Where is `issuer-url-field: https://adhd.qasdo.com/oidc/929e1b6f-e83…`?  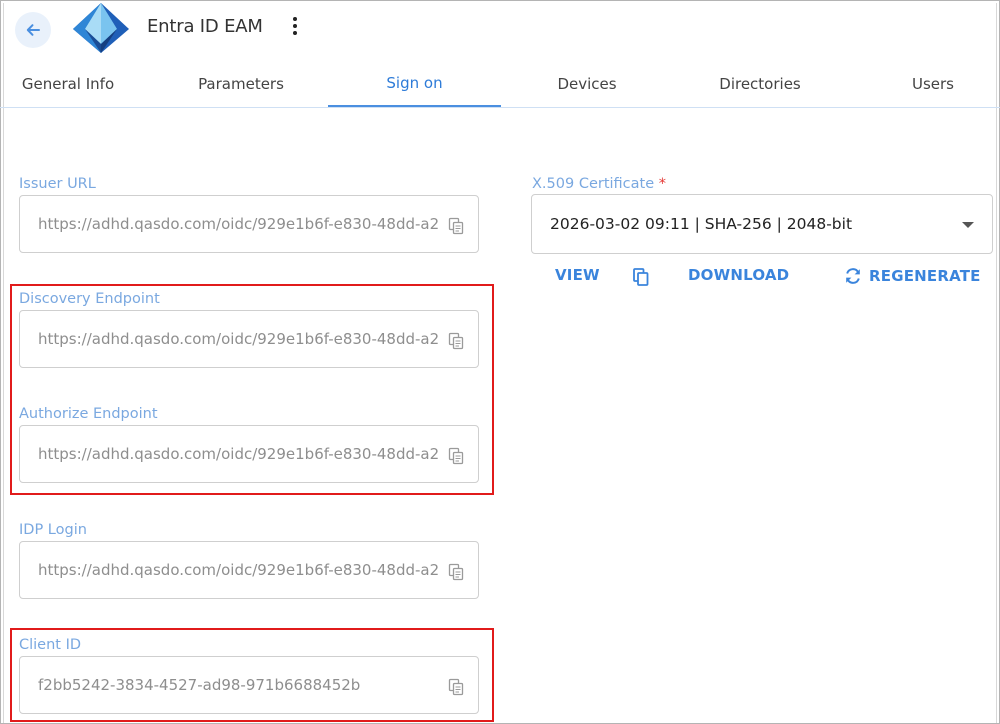
issuer-url-field: https://adhd.qasdo.com/oidc/929e1b6f-e83… is located at coordinates (249, 224).